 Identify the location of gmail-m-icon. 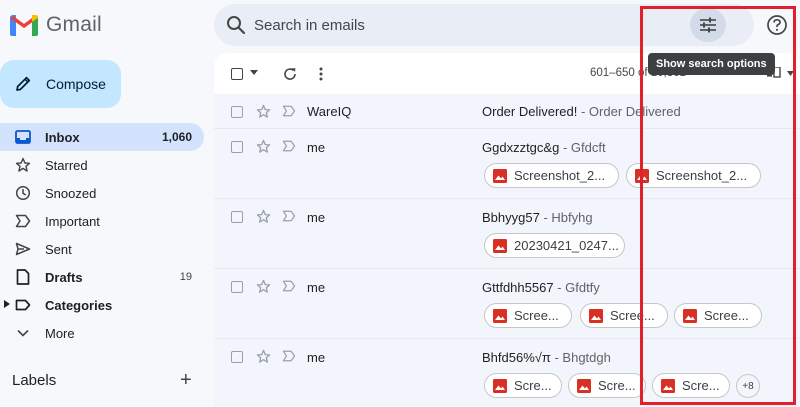
(24, 25).